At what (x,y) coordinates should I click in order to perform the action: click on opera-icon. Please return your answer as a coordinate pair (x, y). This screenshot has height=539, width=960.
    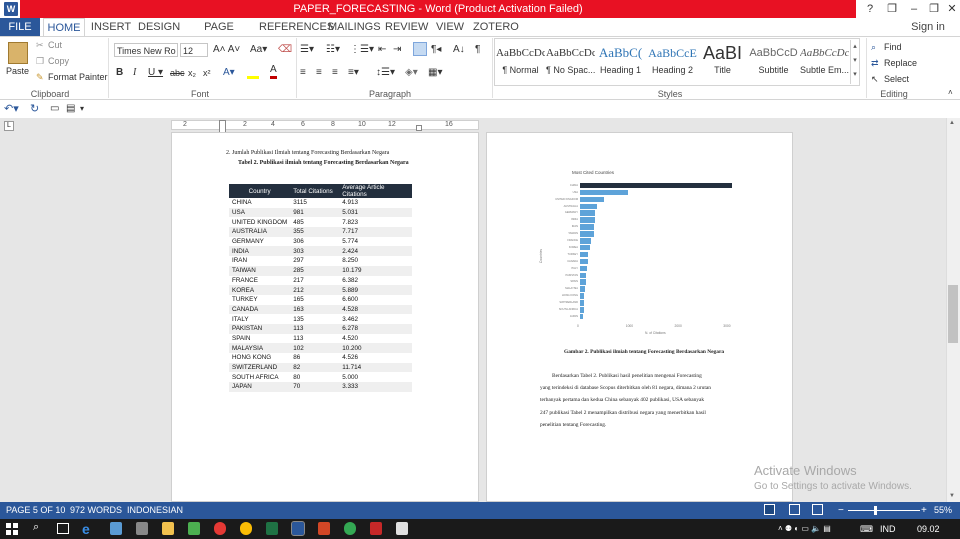
    Looking at the image, I should click on (220, 528).